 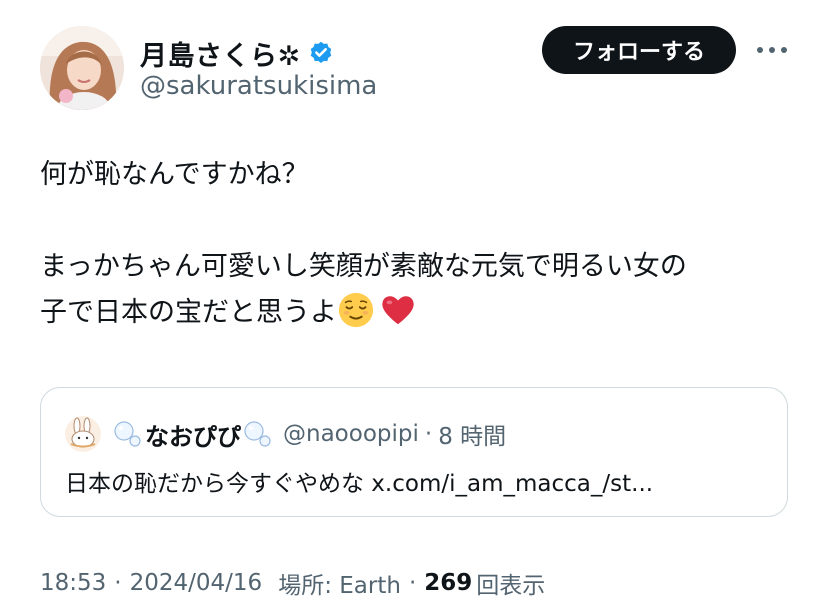 I want to click on author-name-row: 月島さくら✲, so click(x=237, y=53).